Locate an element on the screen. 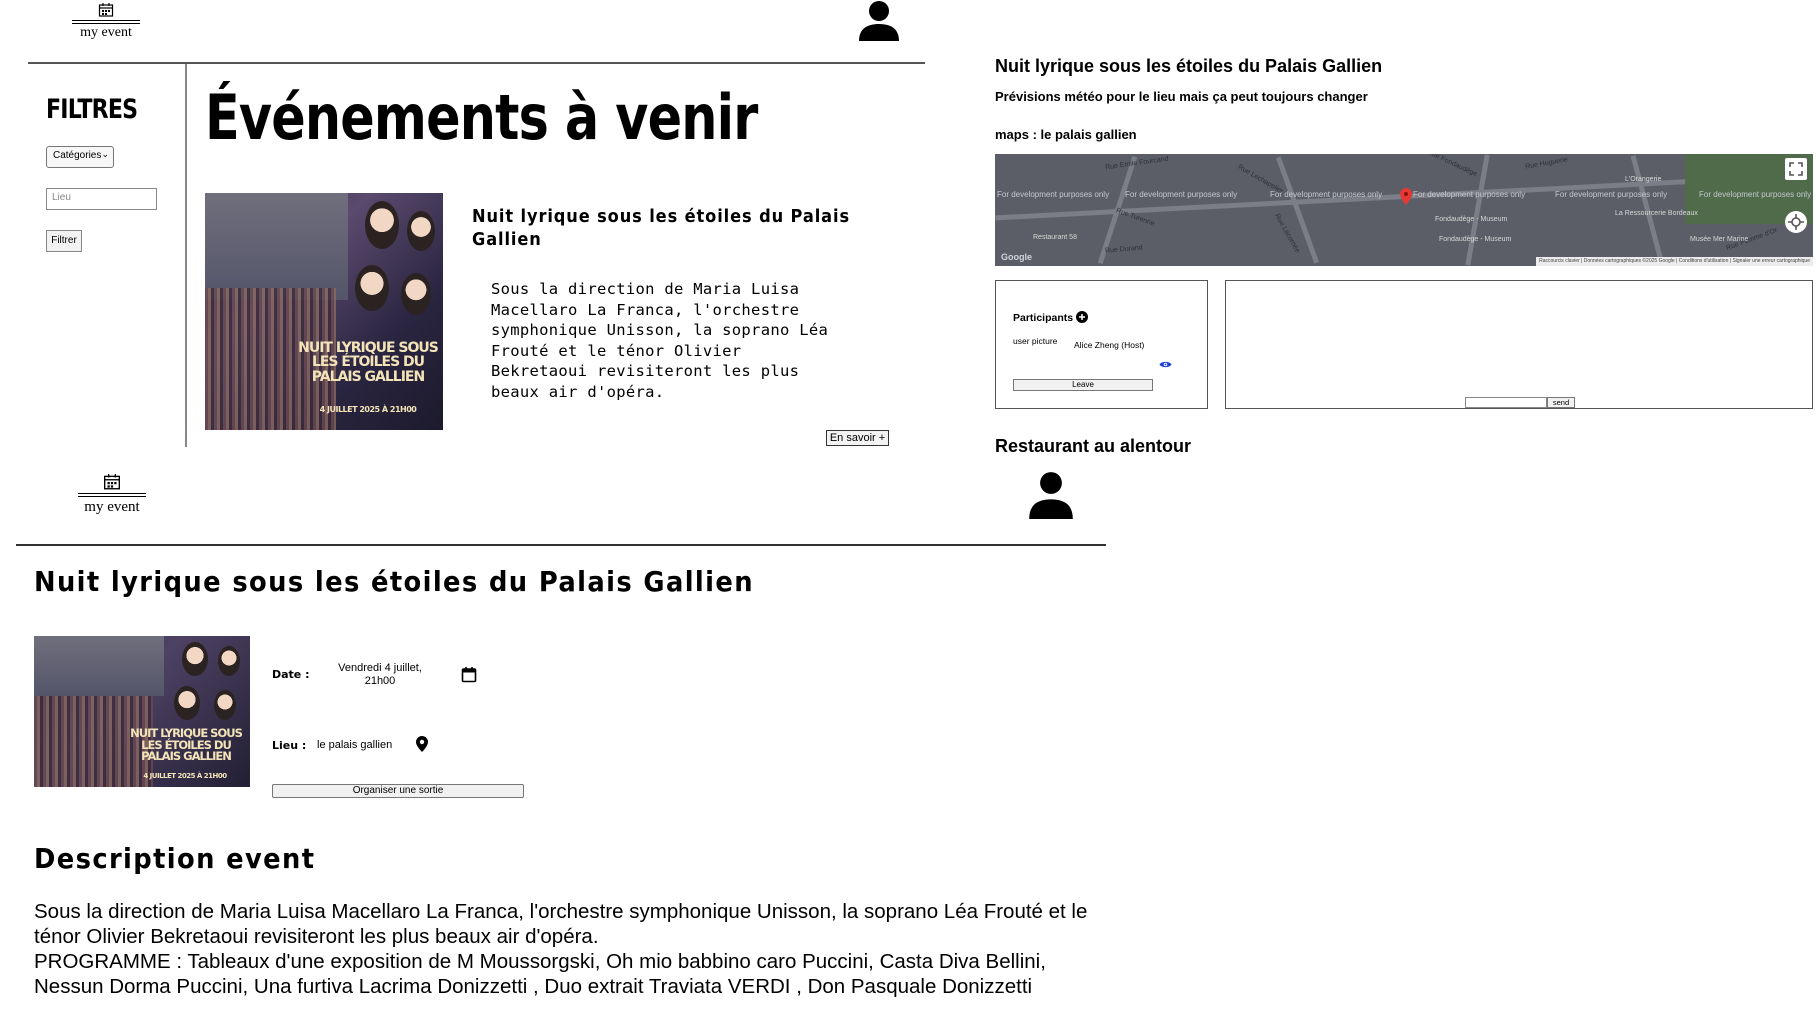 This screenshot has width=1816, height=1022. category-select: Catégories ⌄ is located at coordinates (80, 157).